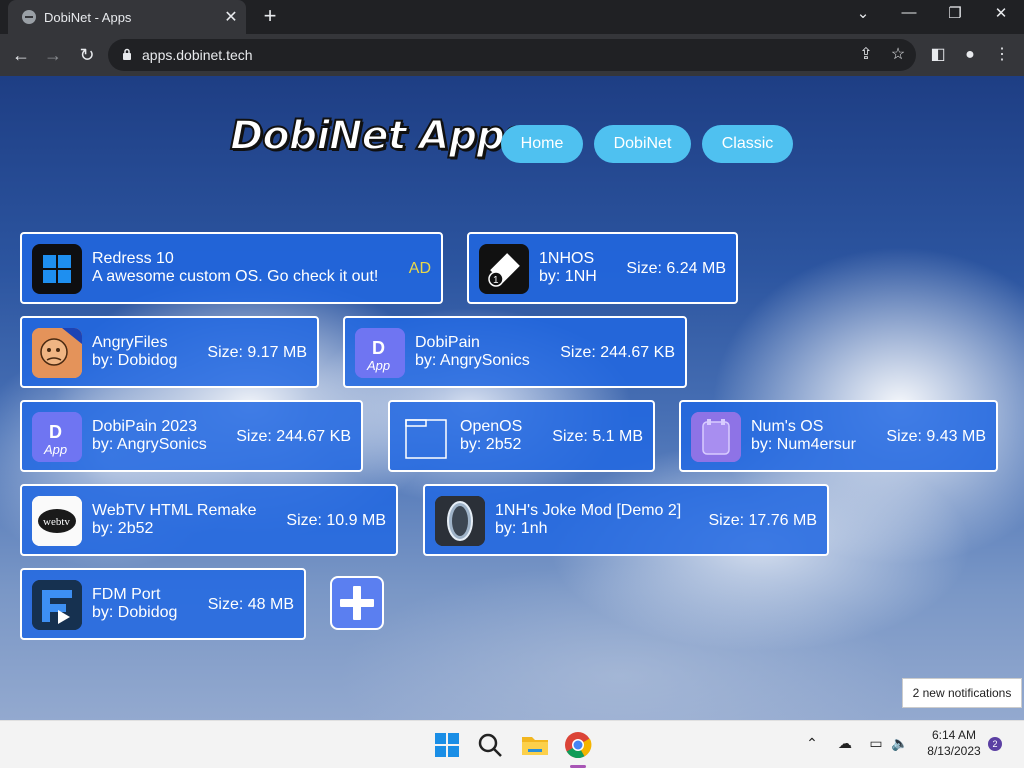 The height and width of the screenshot is (768, 1024). What do you see at coordinates (962, 693) in the screenshot?
I see `notification-toast: 2 new notifications` at bounding box center [962, 693].